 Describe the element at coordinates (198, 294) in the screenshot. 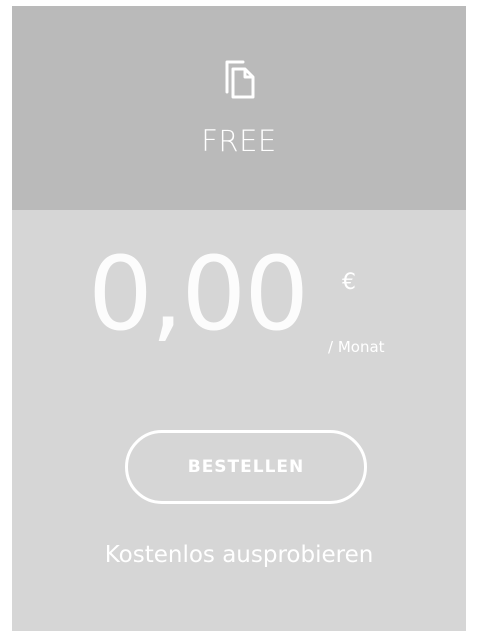

I see `price-amount: 0,00` at that location.